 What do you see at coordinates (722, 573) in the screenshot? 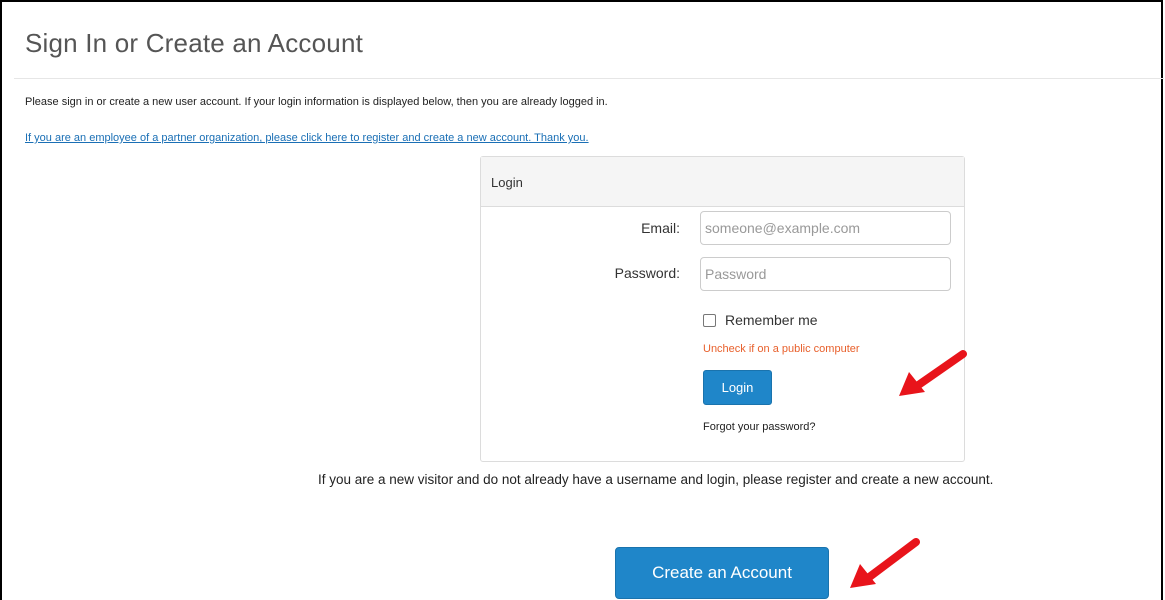
I see `create-account-button: Create an Account` at bounding box center [722, 573].